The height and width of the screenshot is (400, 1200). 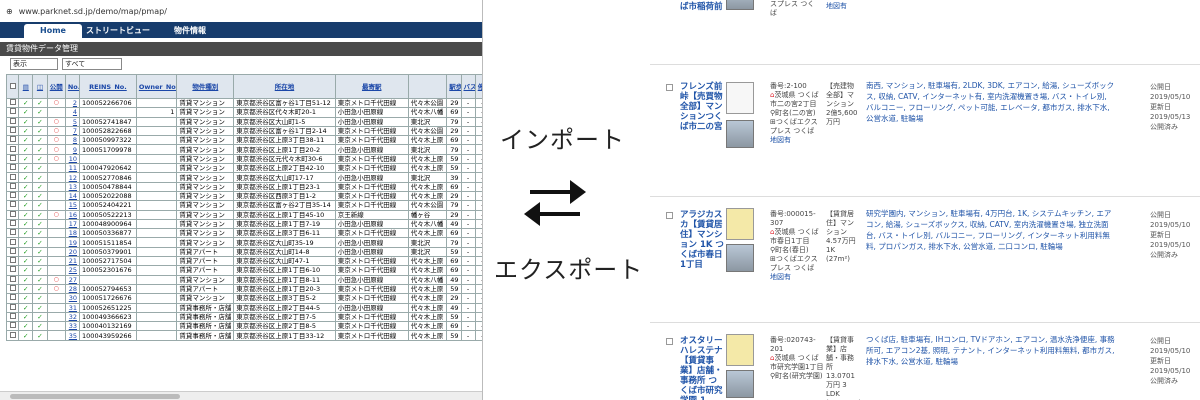 What do you see at coordinates (72, 326) in the screenshot?
I see `row-number-link: 33` at bounding box center [72, 326].